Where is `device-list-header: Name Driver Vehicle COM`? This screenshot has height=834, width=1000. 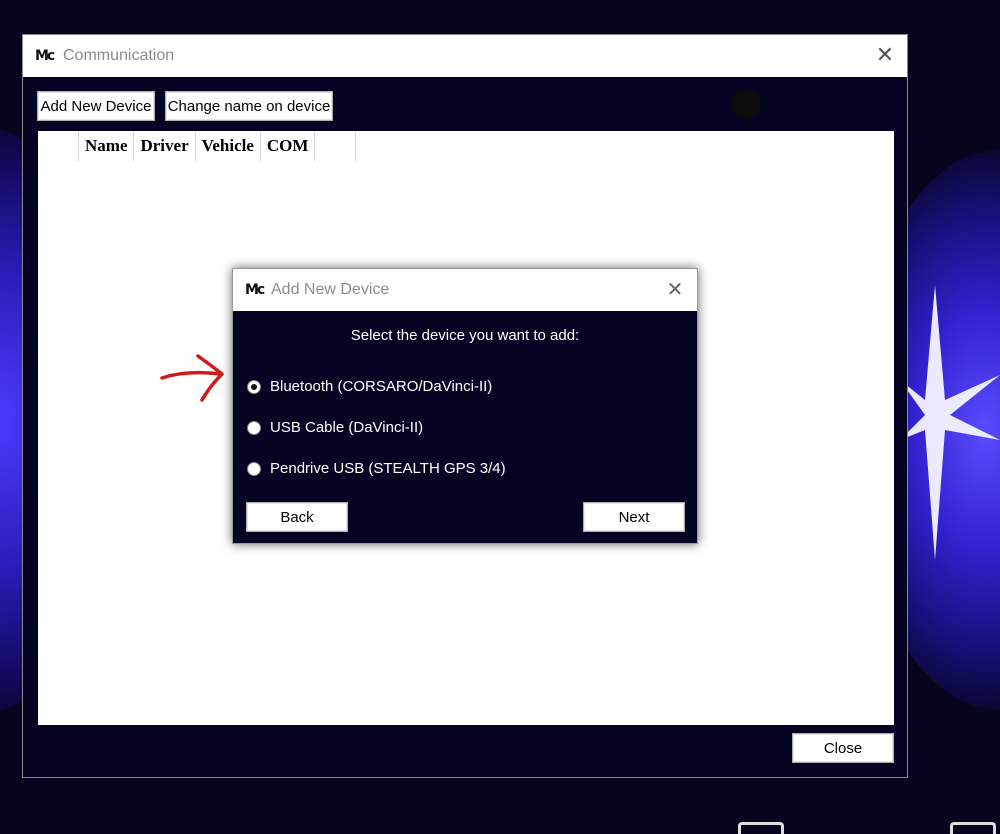 device-list-header: Name Driver Vehicle COM is located at coordinates (217, 146).